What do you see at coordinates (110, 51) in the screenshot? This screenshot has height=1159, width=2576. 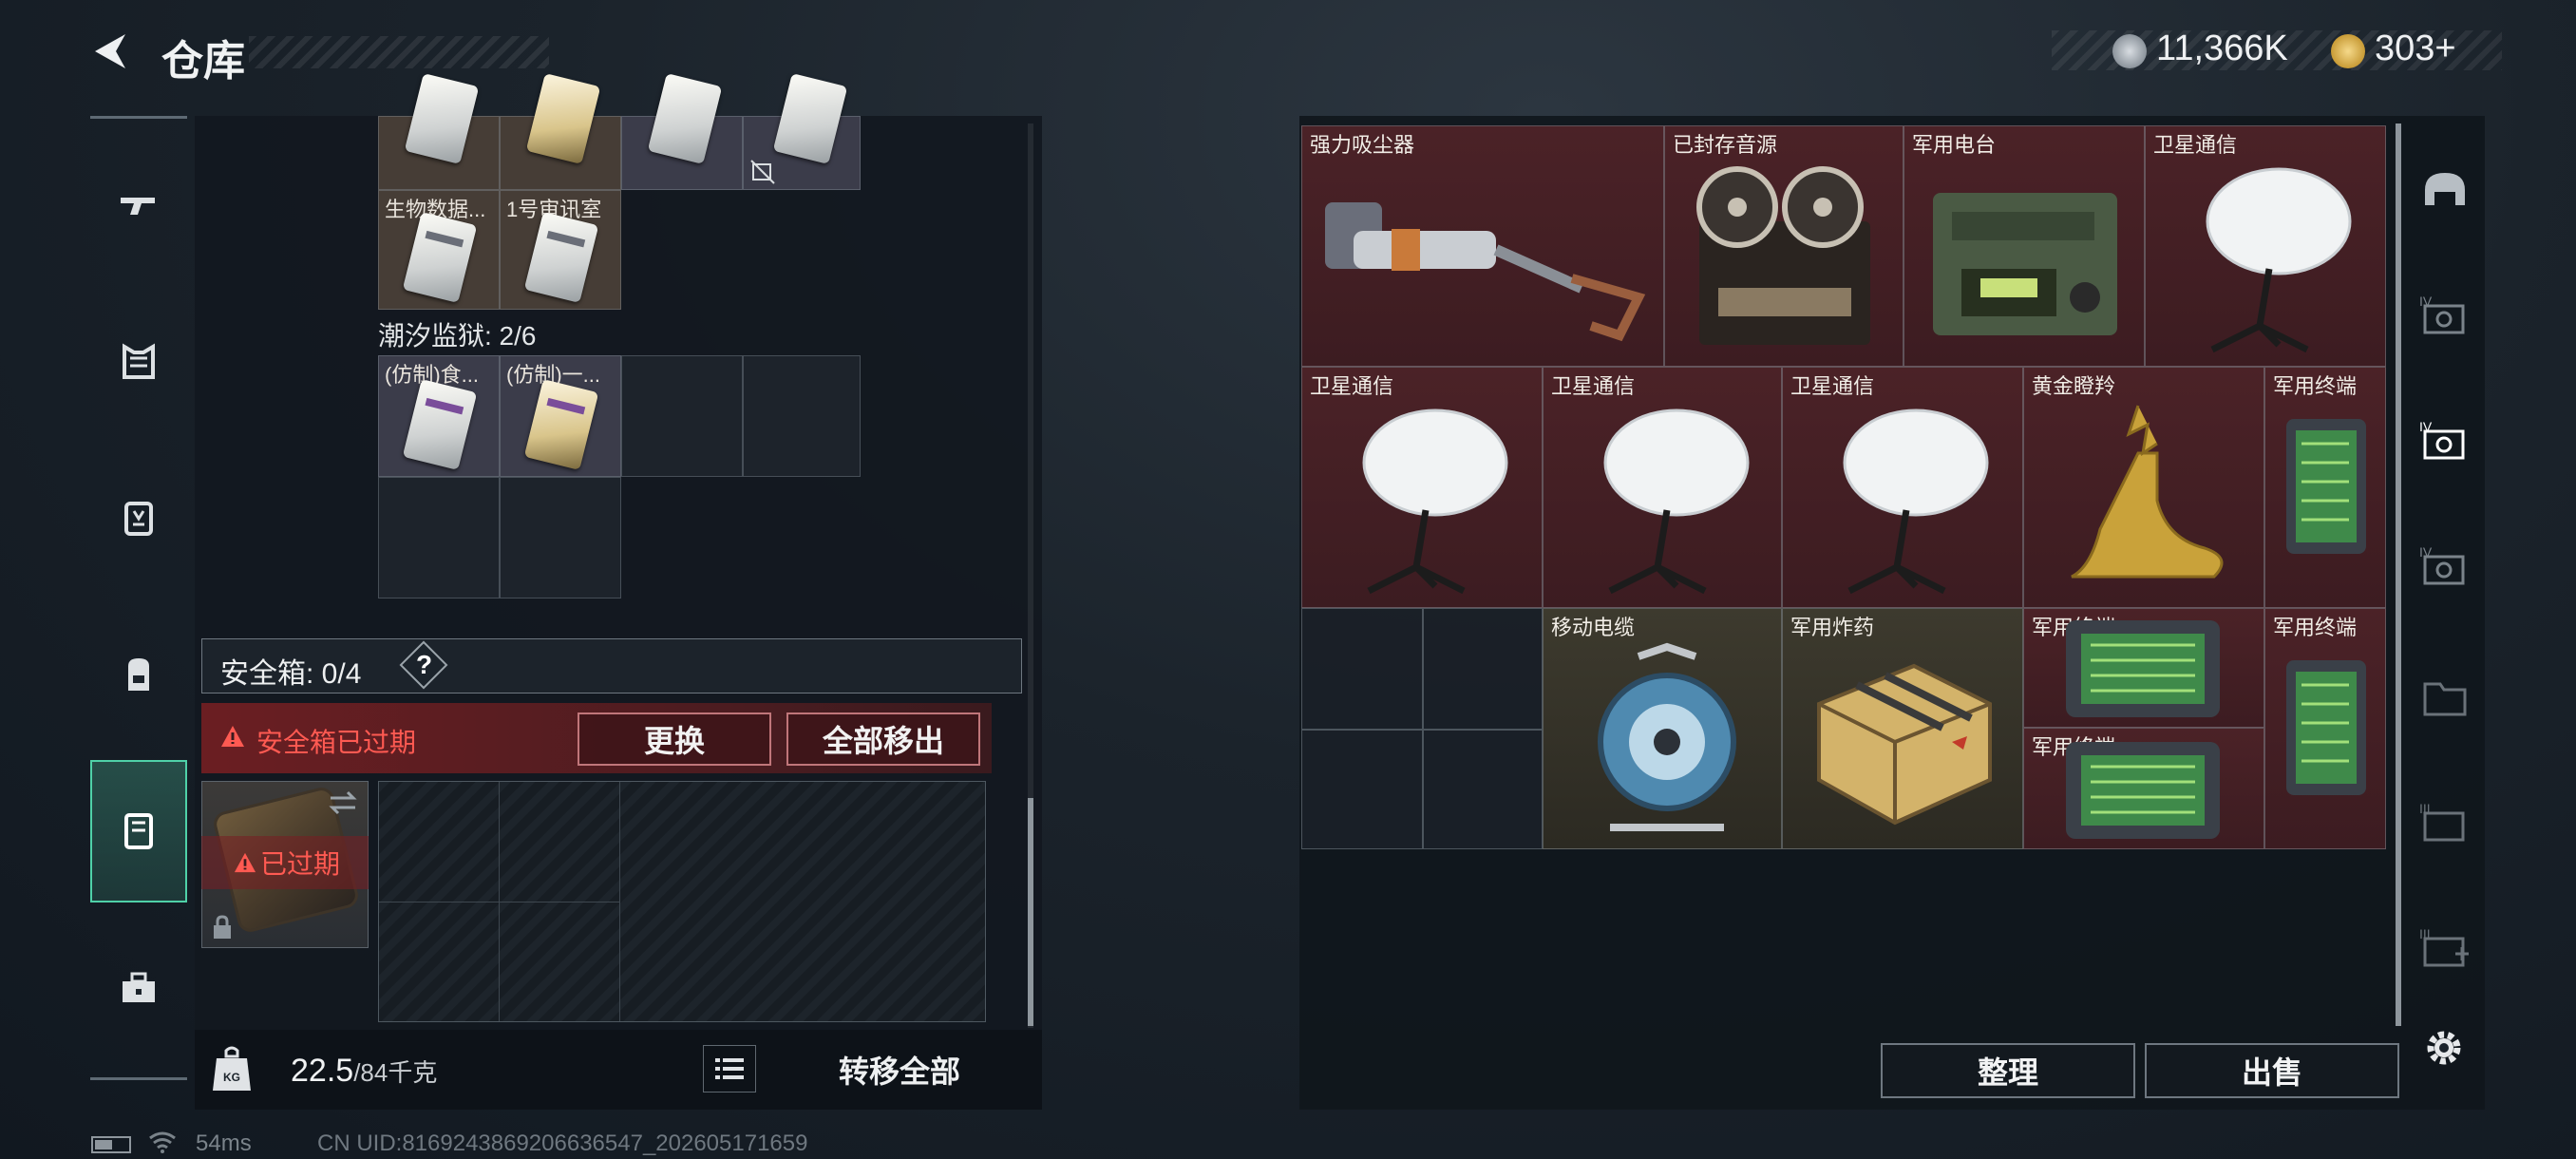 I see `back-icon` at bounding box center [110, 51].